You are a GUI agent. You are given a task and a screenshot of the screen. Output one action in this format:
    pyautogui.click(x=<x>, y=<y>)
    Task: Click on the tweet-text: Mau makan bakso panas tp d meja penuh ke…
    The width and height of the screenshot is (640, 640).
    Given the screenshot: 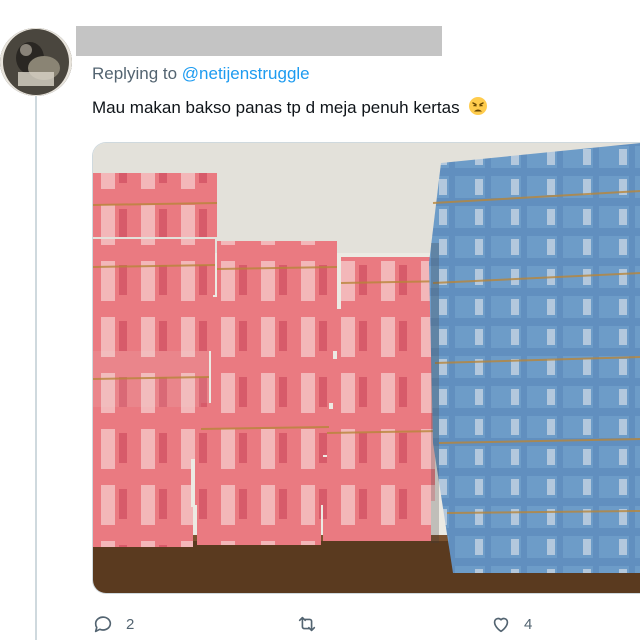 What is the action you would take?
    pyautogui.click(x=290, y=107)
    